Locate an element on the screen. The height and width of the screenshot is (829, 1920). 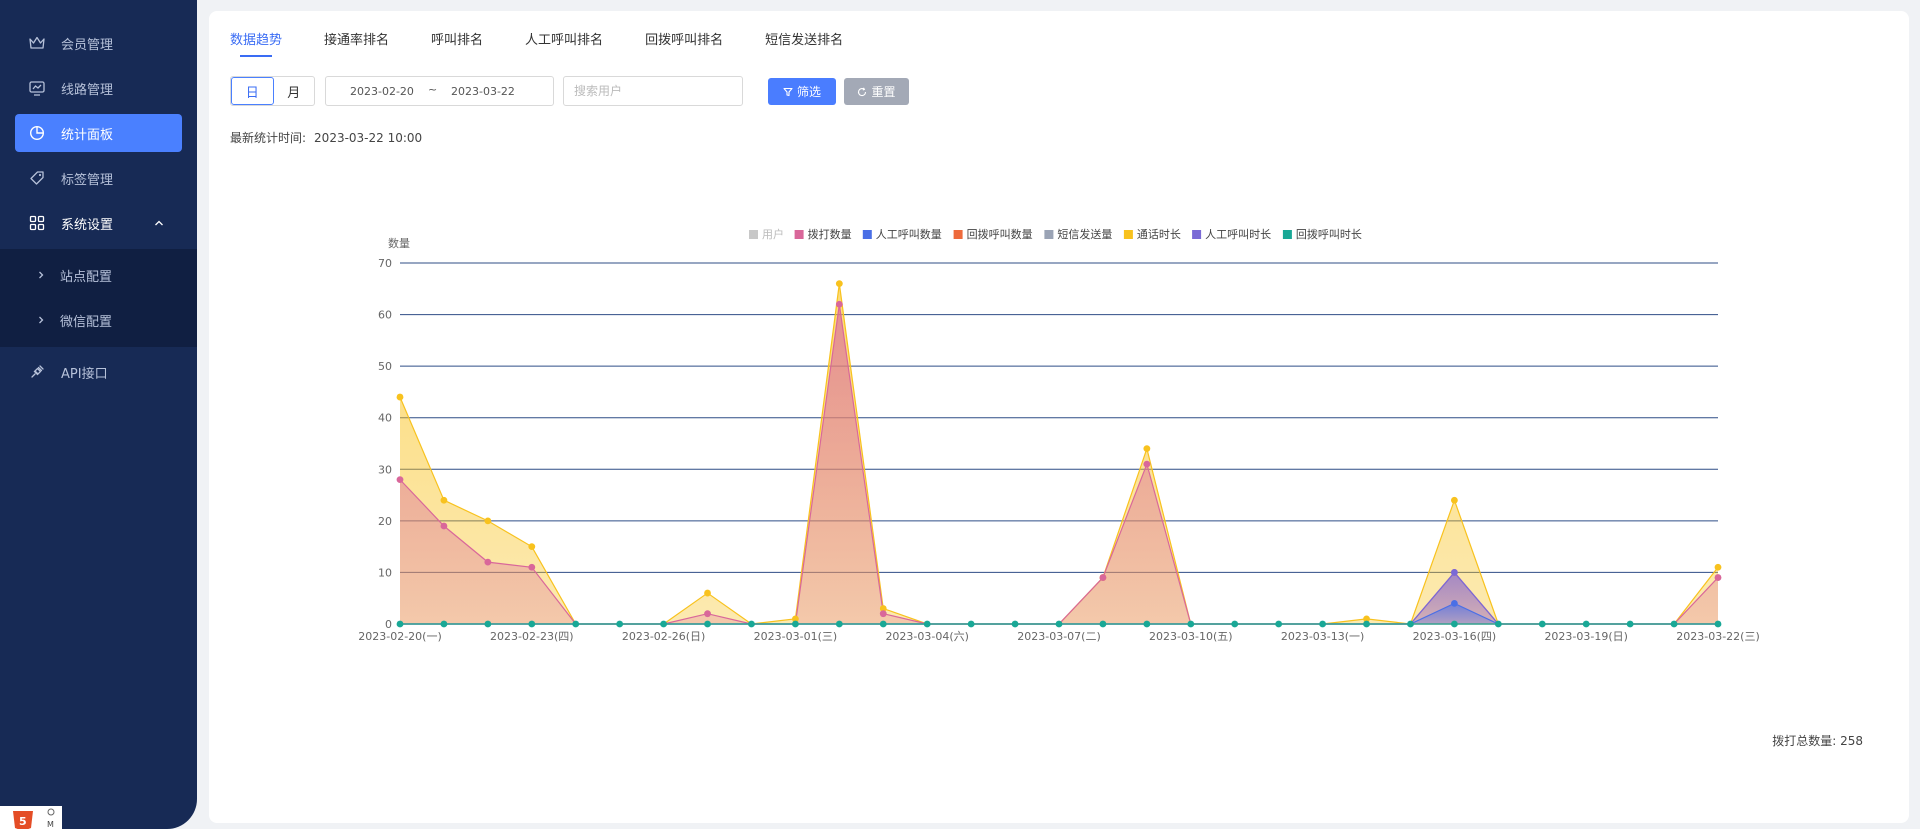
x-tick-label: 2023-03-10(五) is located at coordinates (1191, 636).